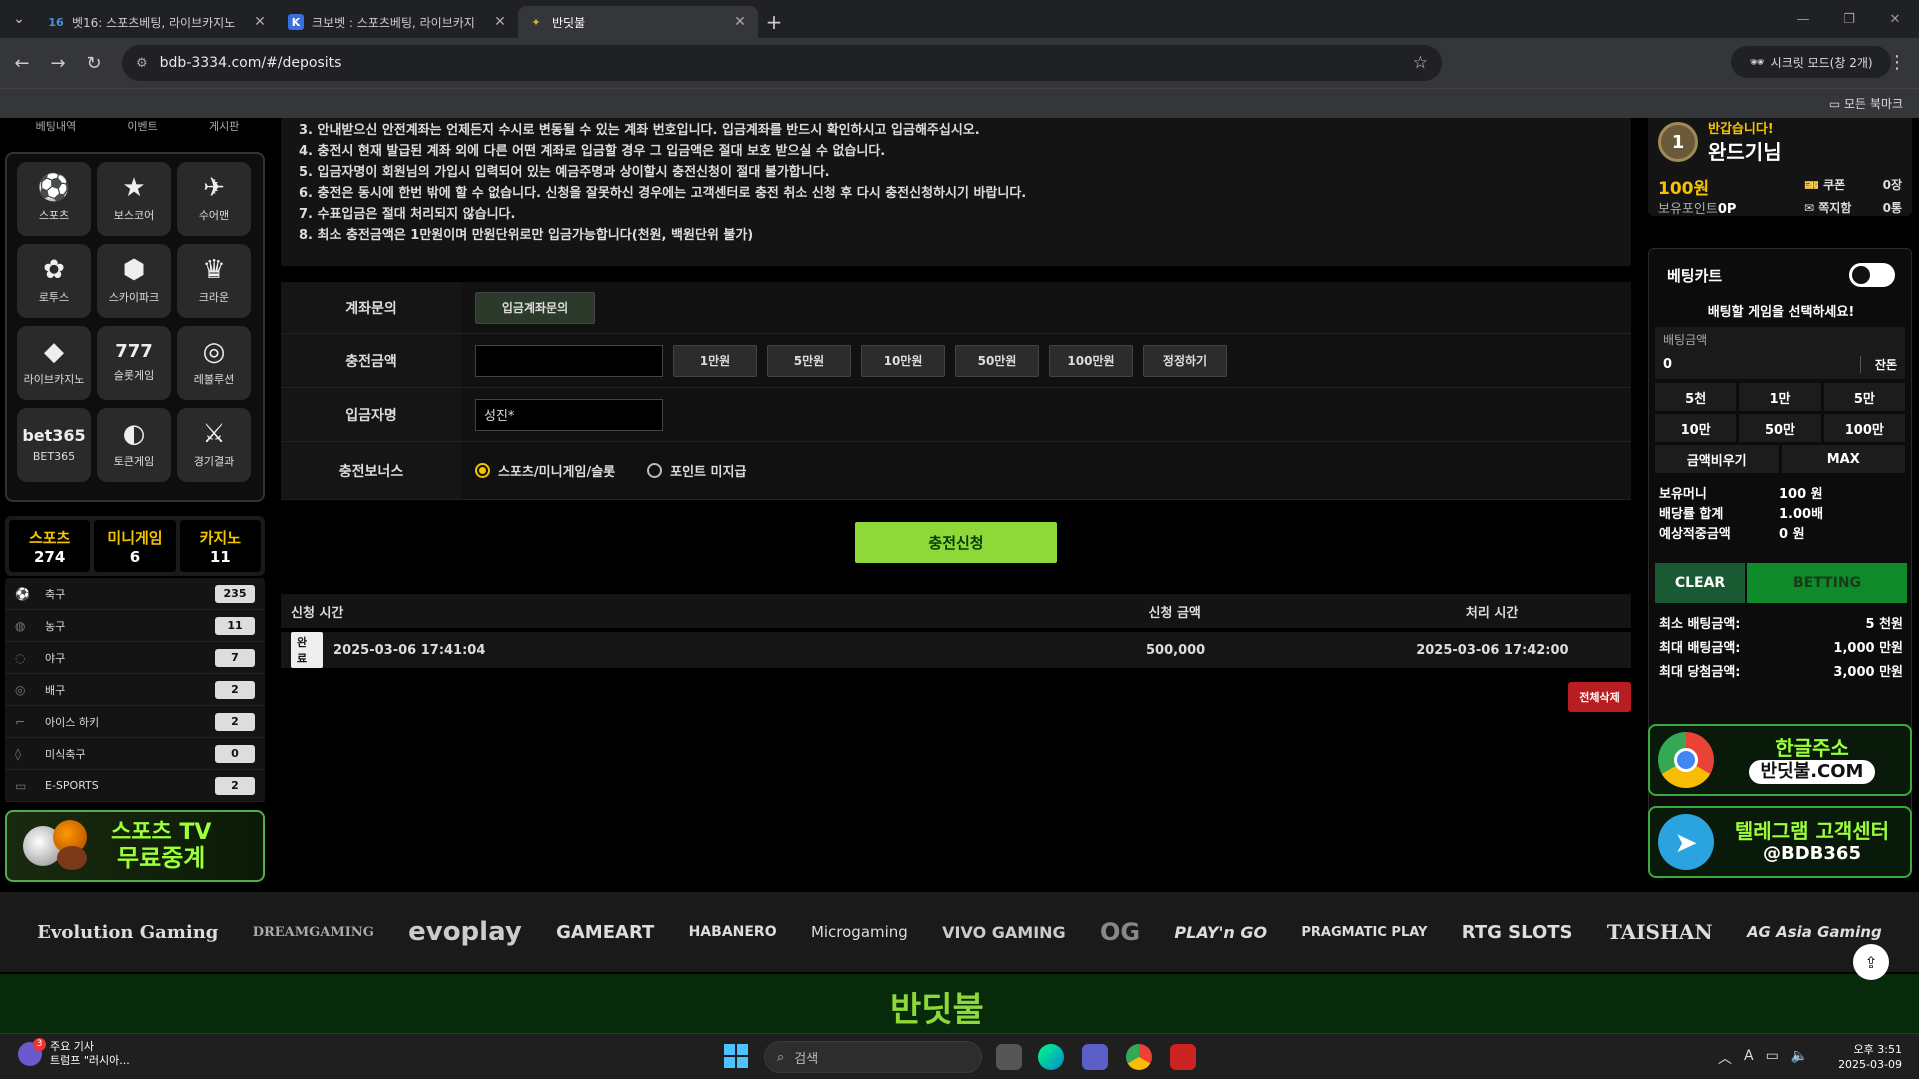  Describe the element at coordinates (569, 414) in the screenshot. I see `depositor-input: 성진*` at that location.